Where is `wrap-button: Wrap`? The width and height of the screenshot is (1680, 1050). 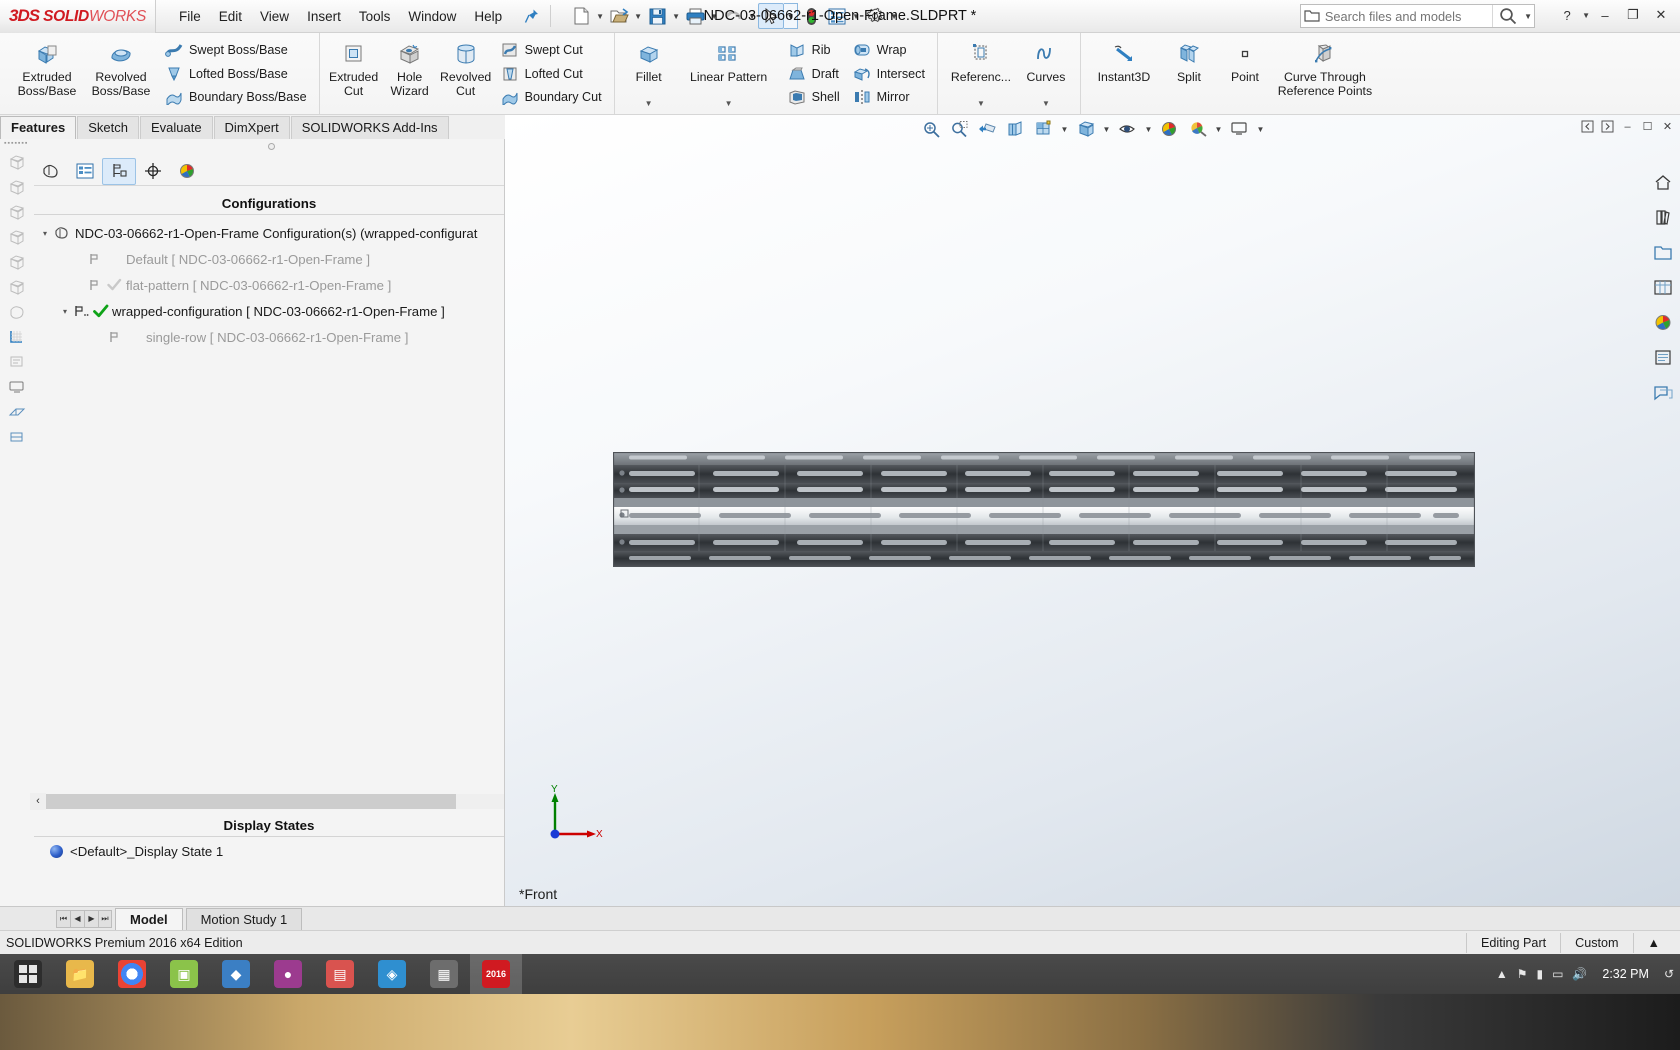
wrap-button: Wrap is located at coordinates (888, 50).